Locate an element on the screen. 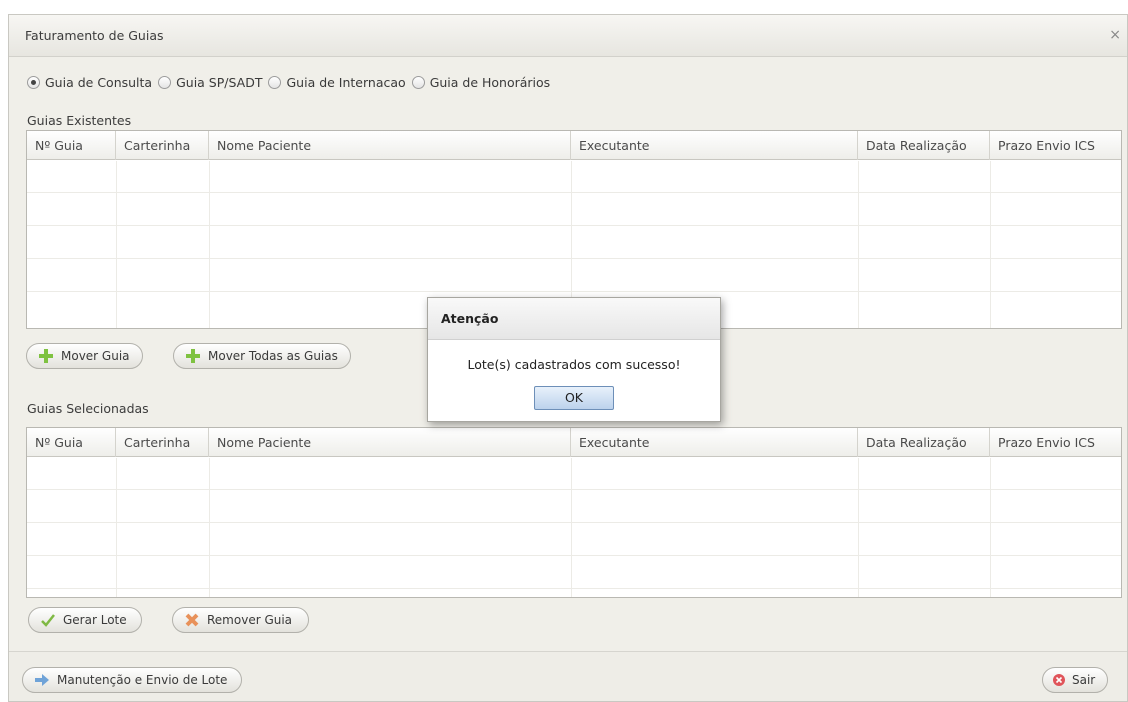  radio-label: Guia SP/SADT is located at coordinates (219, 82).